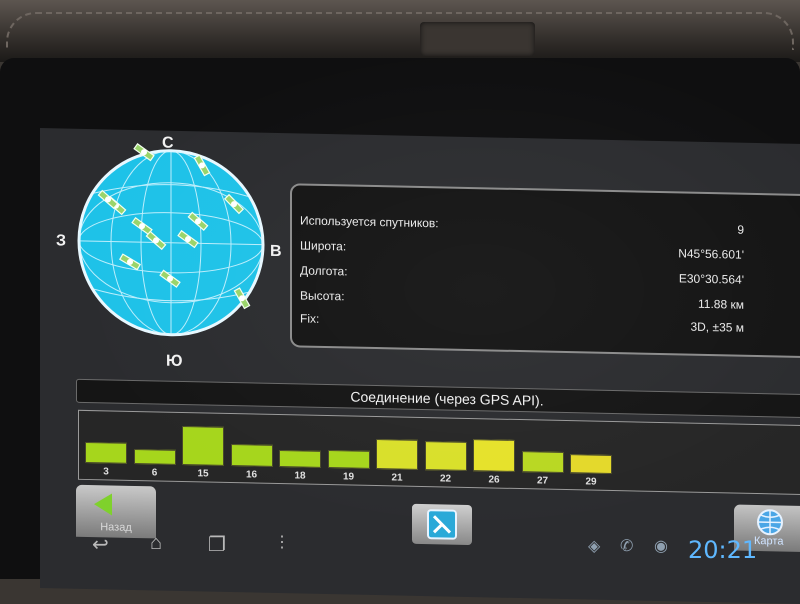  What do you see at coordinates (282, 542) in the screenshot?
I see `menu-dots-icon: ⋮` at bounding box center [282, 542].